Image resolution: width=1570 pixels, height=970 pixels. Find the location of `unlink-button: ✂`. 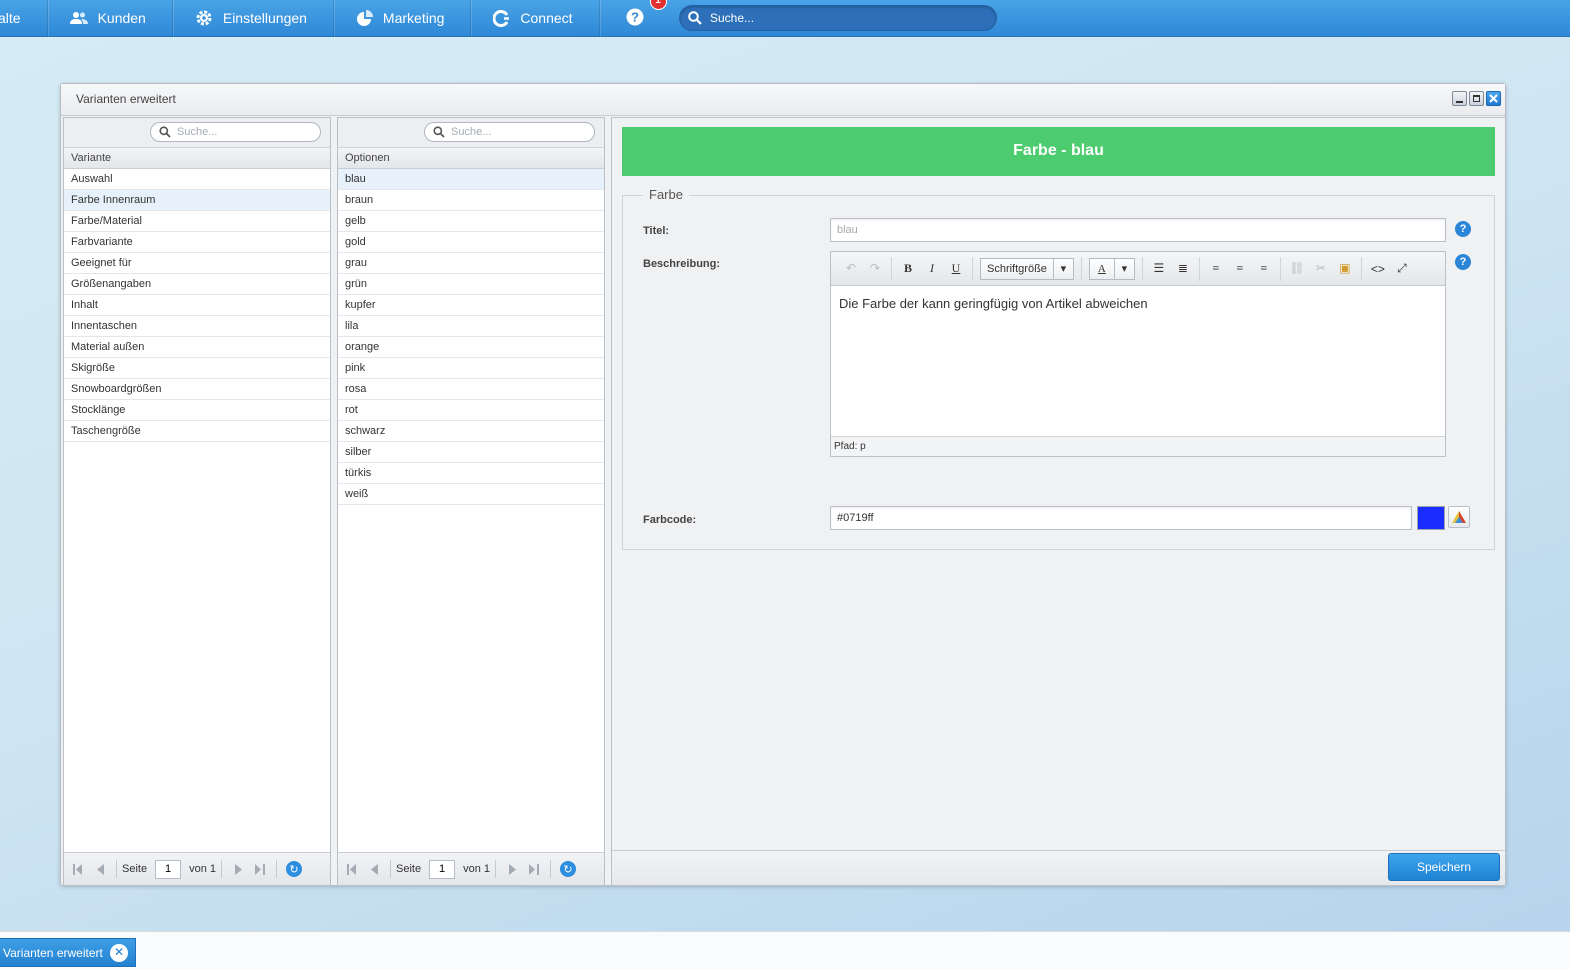

unlink-button: ✂ is located at coordinates (1321, 269).